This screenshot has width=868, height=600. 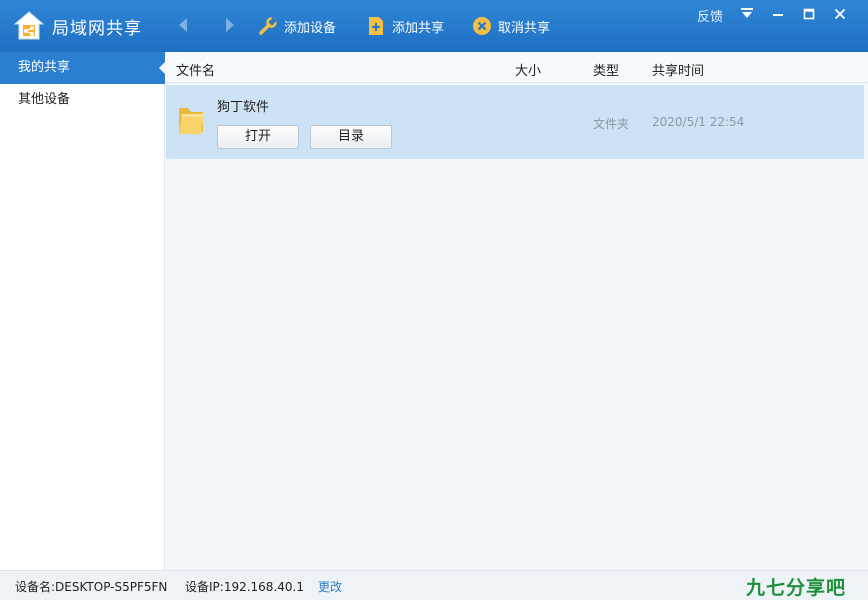 I want to click on column-header-type: 类型, so click(x=606, y=69).